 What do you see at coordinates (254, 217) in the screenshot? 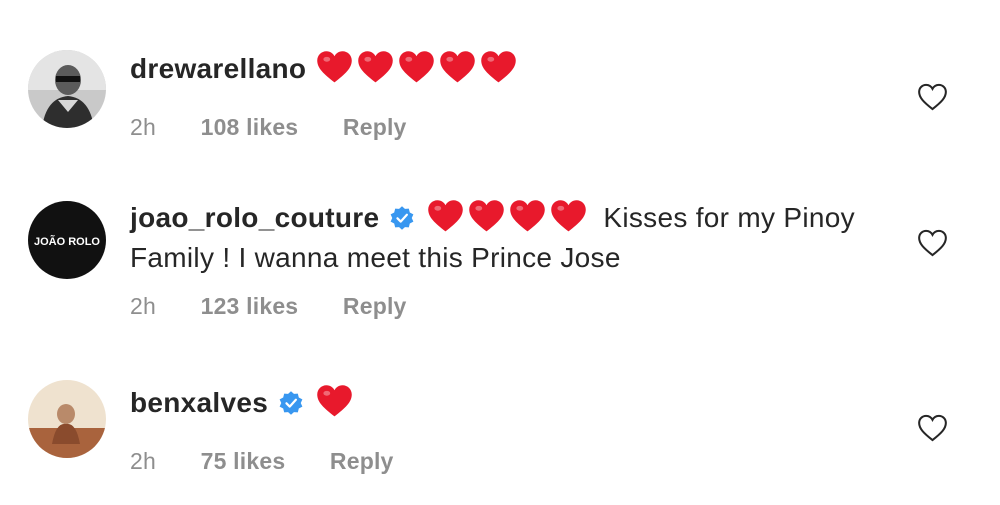
I see `username: joao_rolo_couture` at bounding box center [254, 217].